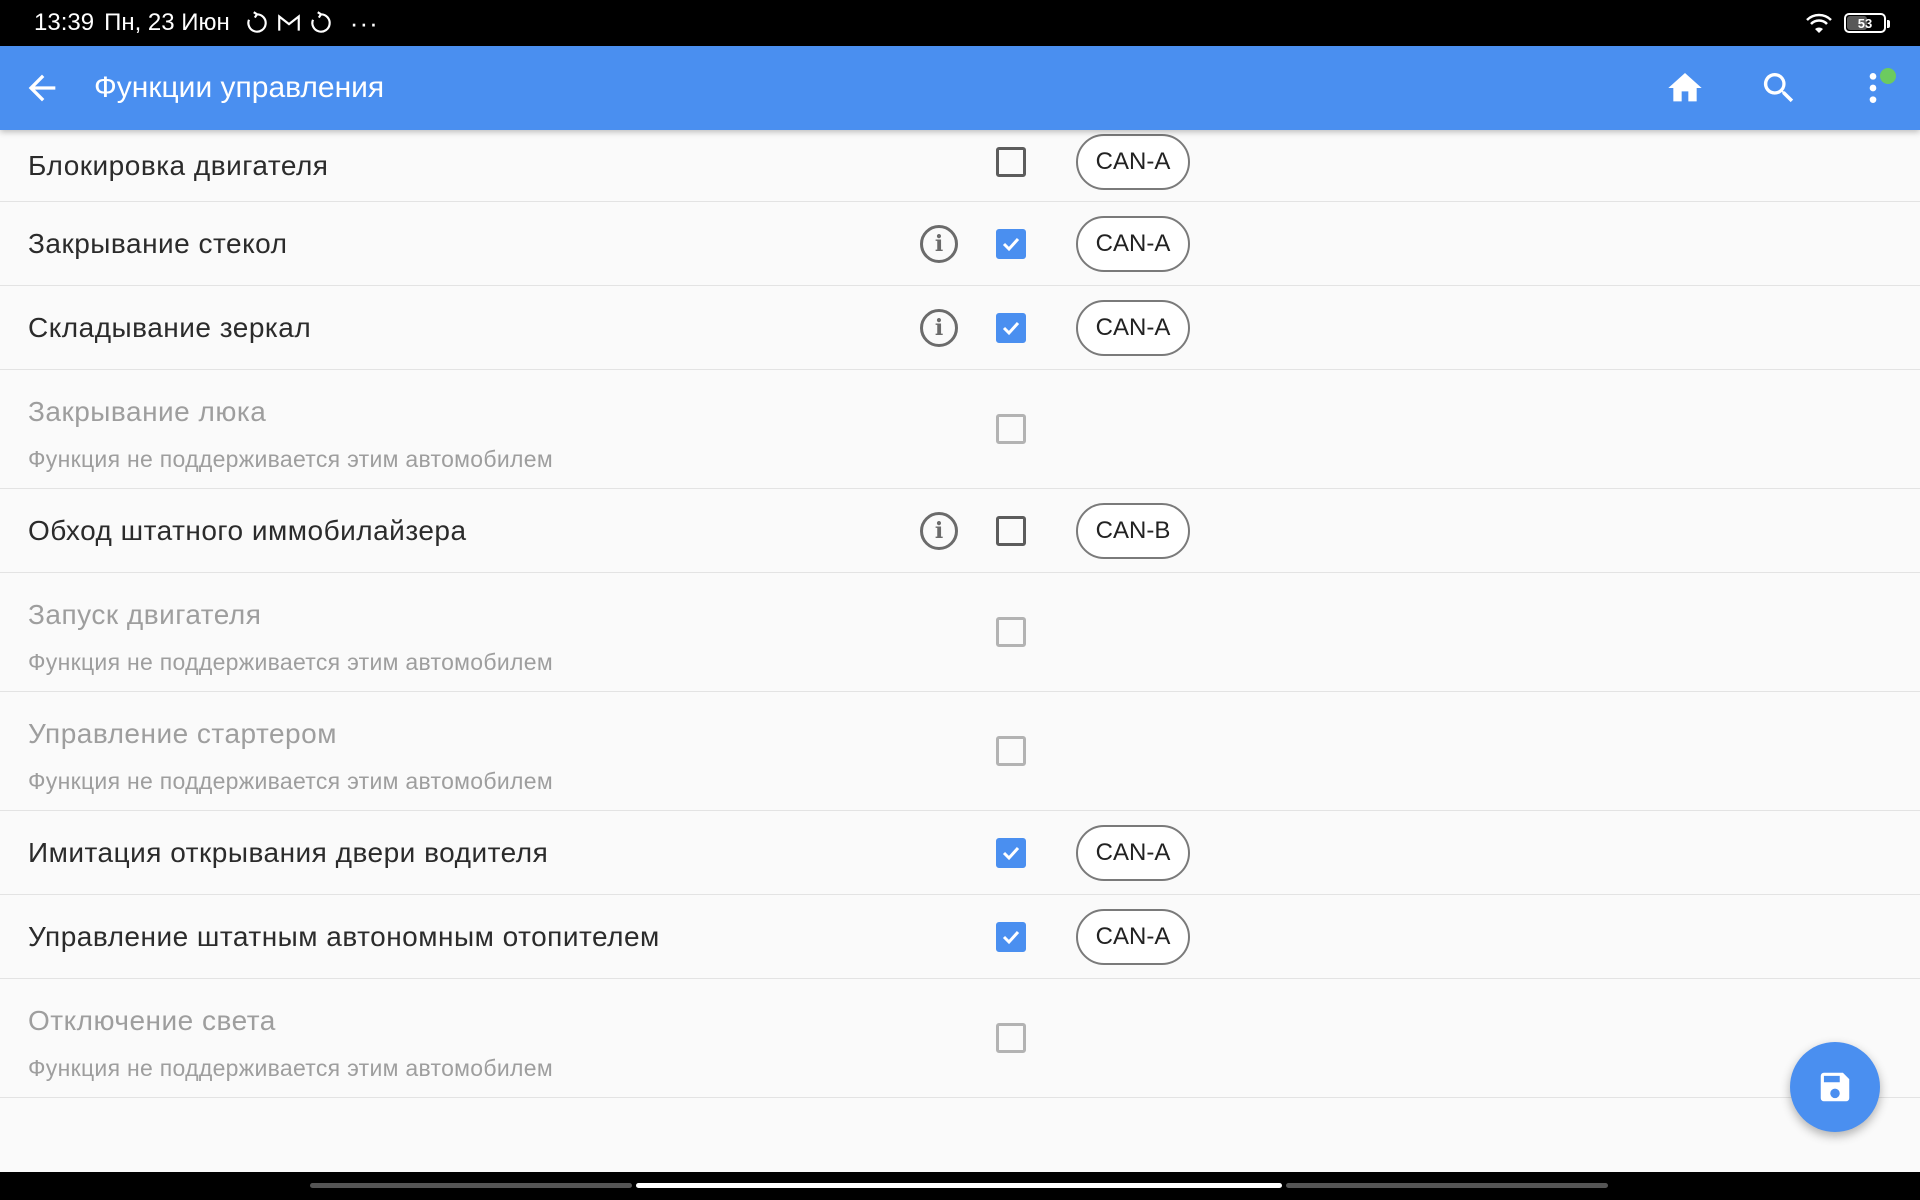 This screenshot has width=1920, height=1200. I want to click on nav-handle-left, so click(471, 1185).